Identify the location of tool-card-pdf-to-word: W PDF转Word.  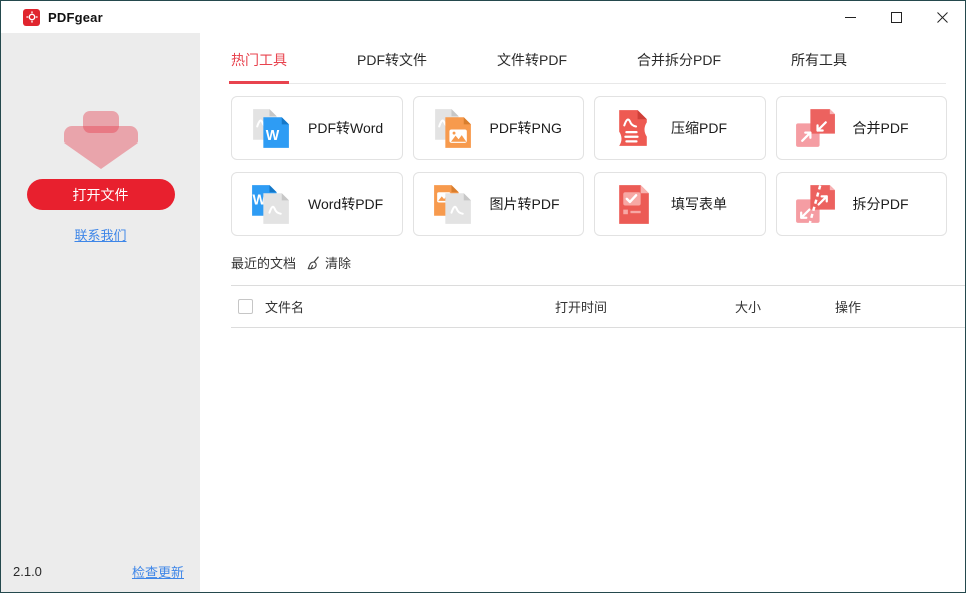
(317, 128).